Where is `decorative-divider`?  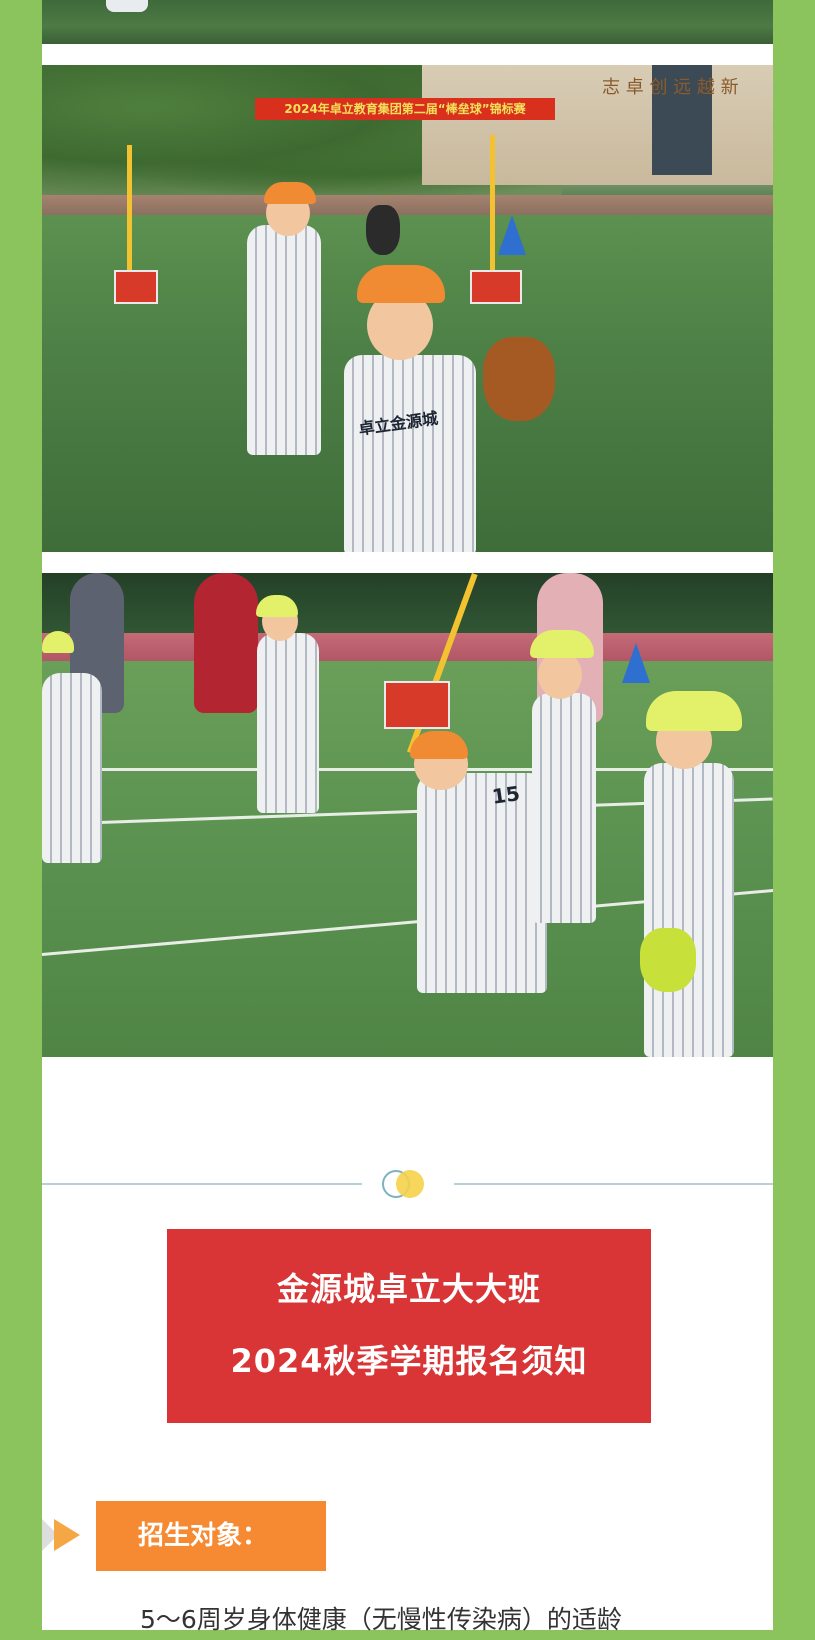
decorative-divider is located at coordinates (407, 1185).